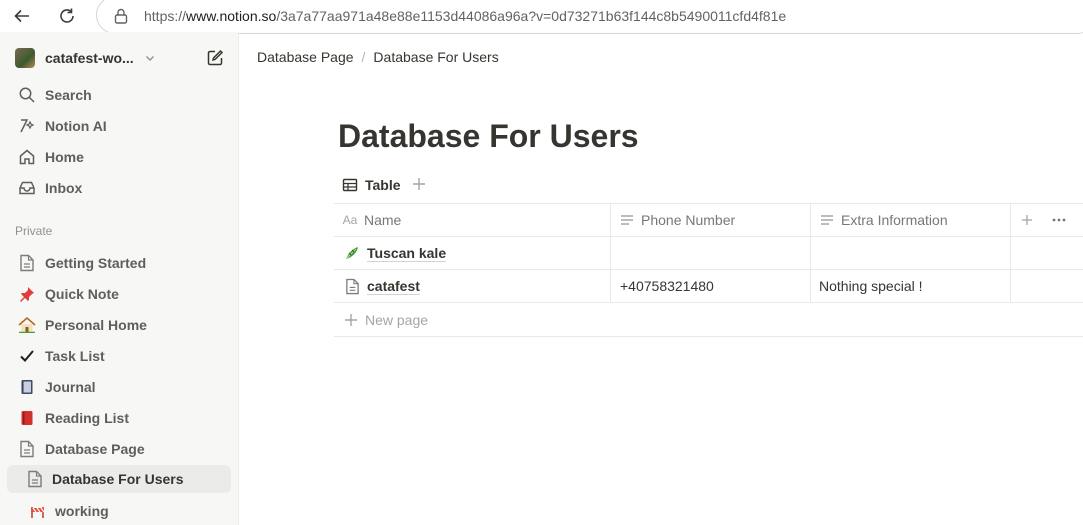 Image resolution: width=1083 pixels, height=525 pixels. What do you see at coordinates (27, 95) in the screenshot?
I see `search-icon` at bounding box center [27, 95].